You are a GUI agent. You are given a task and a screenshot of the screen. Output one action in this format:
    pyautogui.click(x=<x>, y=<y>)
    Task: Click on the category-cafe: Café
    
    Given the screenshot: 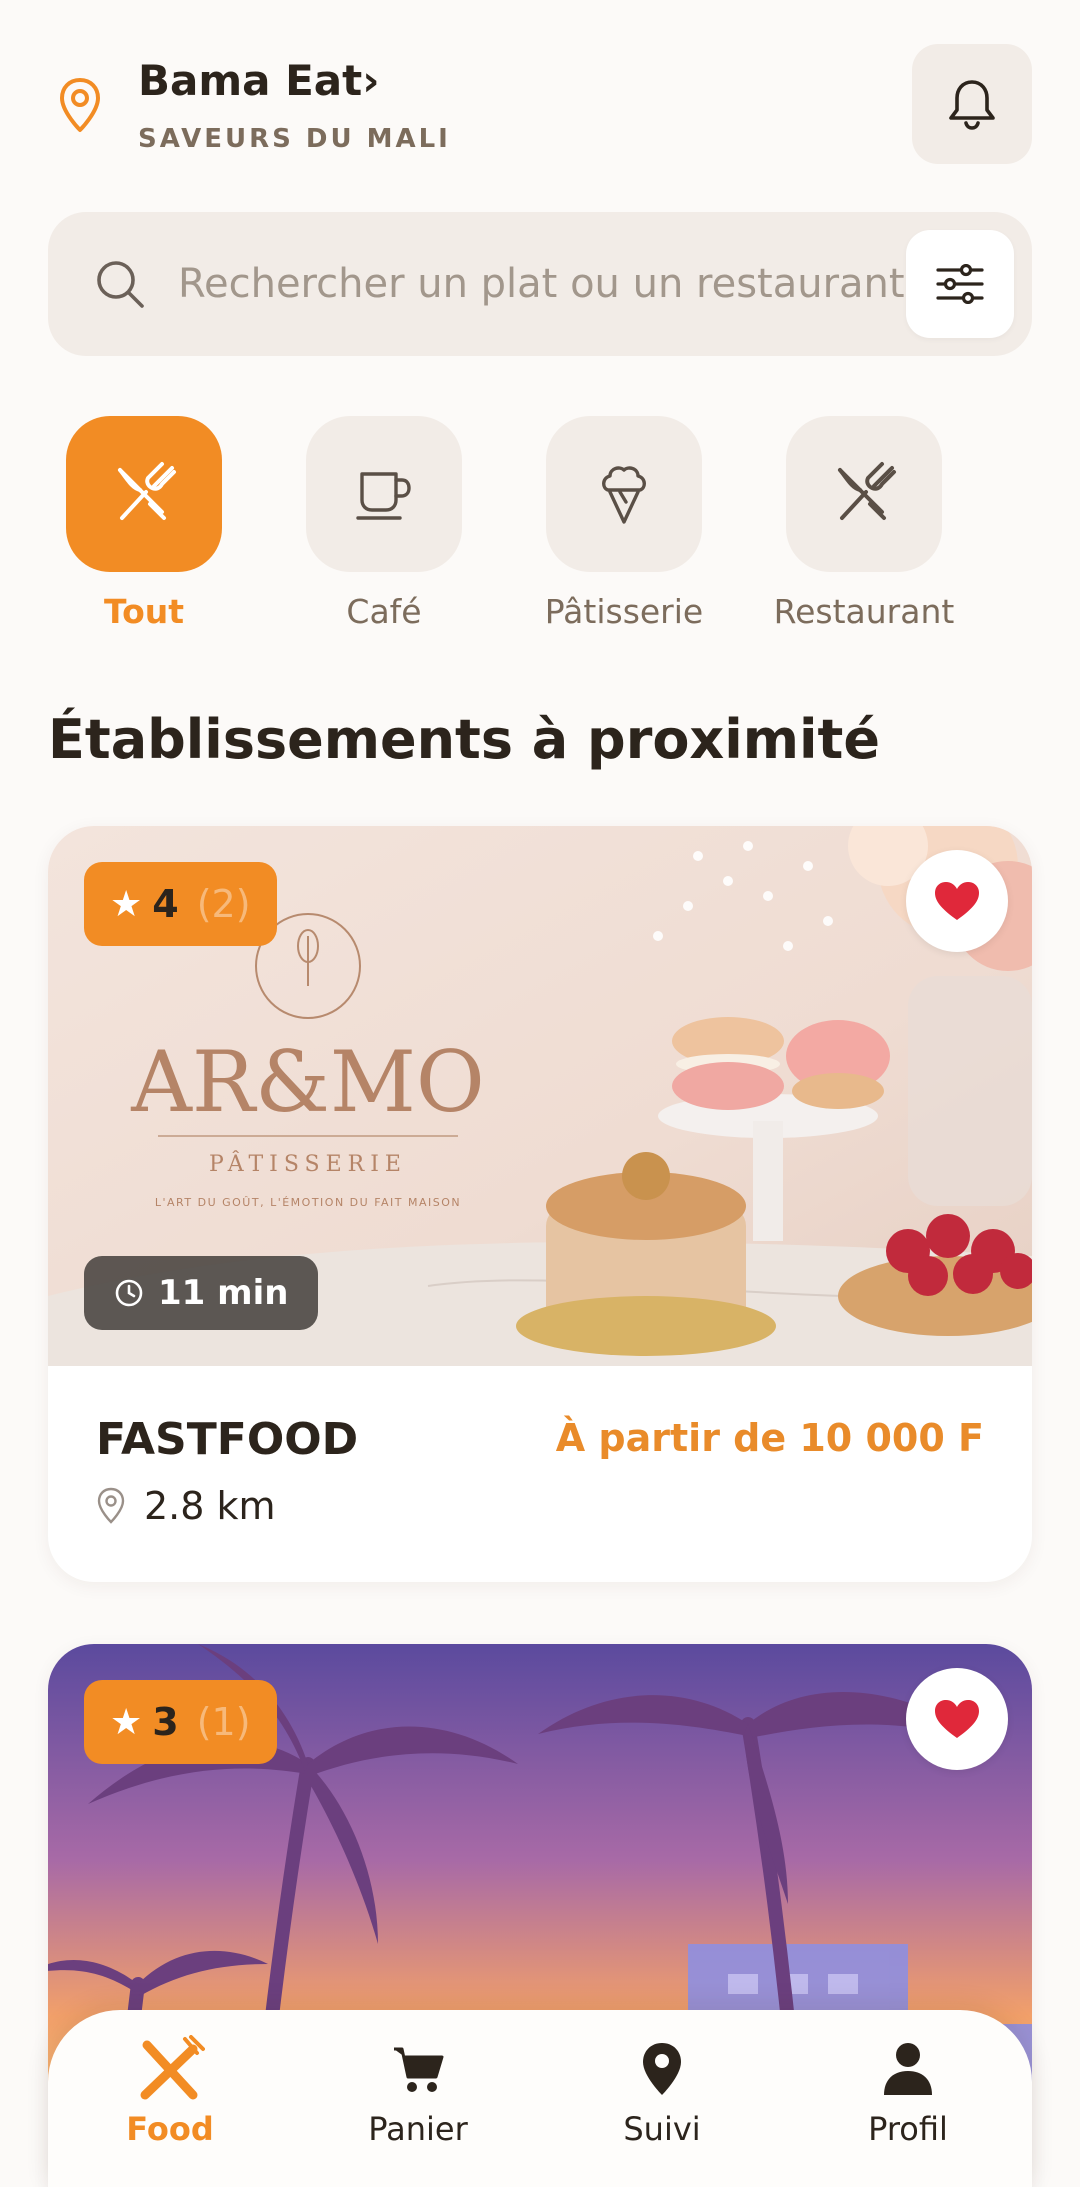 What is the action you would take?
    pyautogui.click(x=384, y=536)
    